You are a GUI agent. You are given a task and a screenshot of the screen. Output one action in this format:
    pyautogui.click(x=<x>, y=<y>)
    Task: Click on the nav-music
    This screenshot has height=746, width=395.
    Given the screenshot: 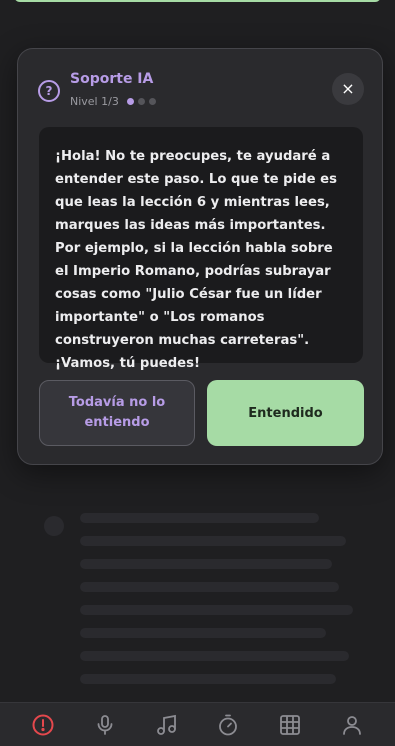 What is the action you would take?
    pyautogui.click(x=167, y=725)
    